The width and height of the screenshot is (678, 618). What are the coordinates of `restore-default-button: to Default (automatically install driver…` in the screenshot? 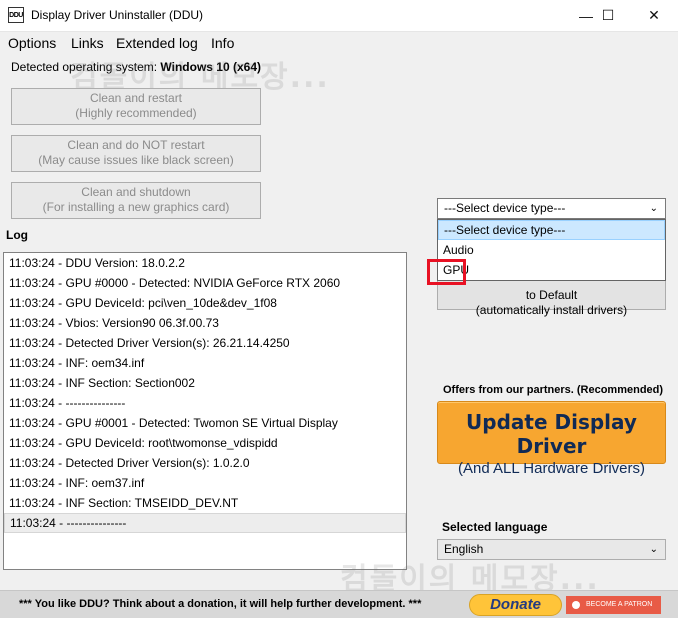 It's located at (551, 296).